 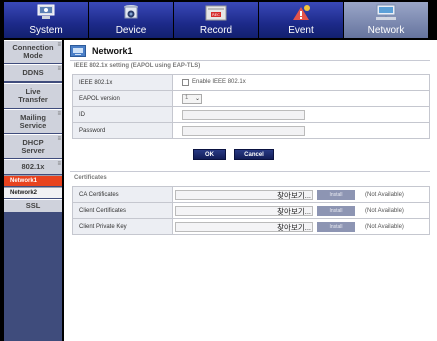 I want to click on network-icon, so click(x=386, y=14).